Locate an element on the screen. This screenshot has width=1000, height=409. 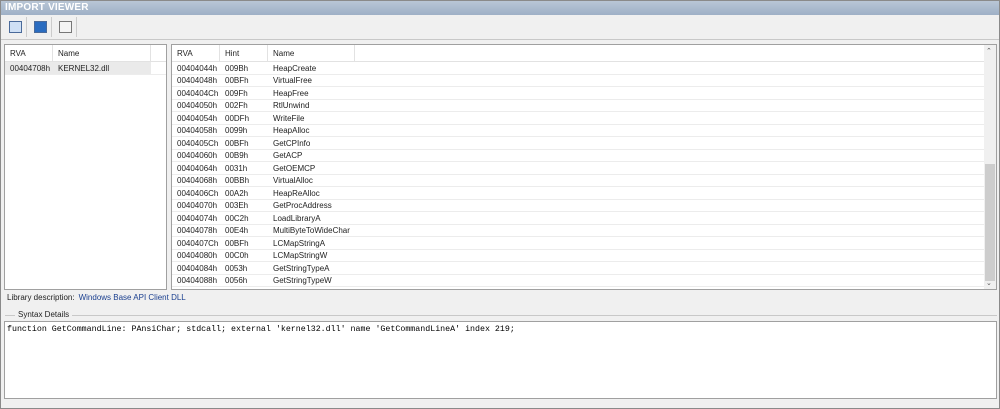
table-cell: 0040407Ch is located at coordinates (198, 243).